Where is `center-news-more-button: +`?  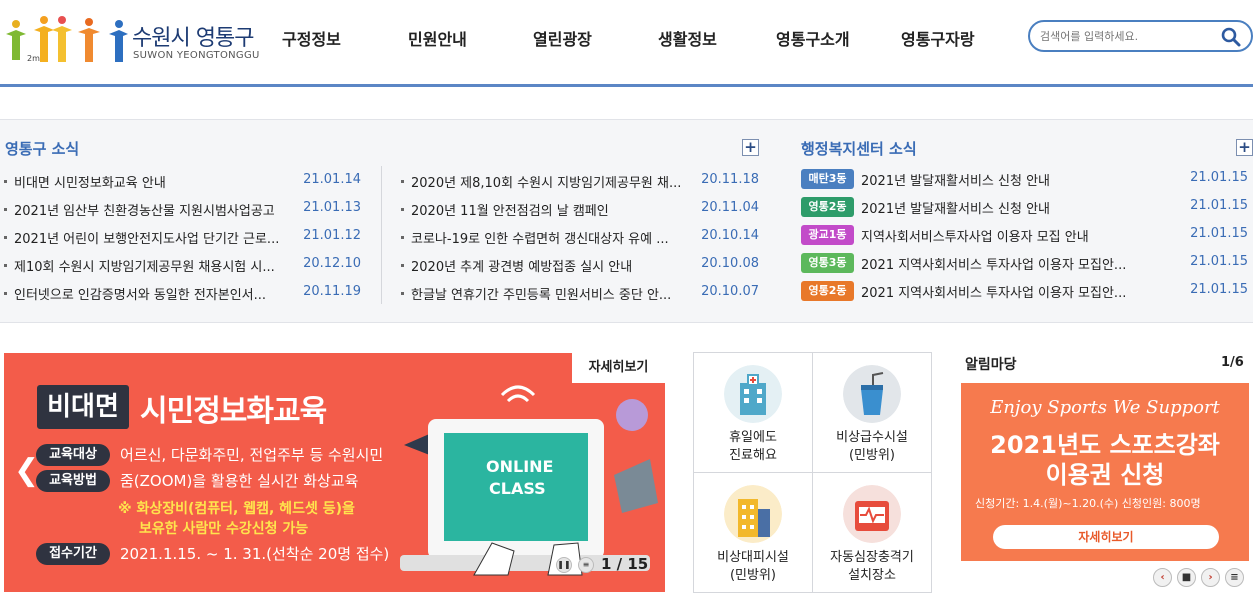 center-news-more-button: + is located at coordinates (1244, 147).